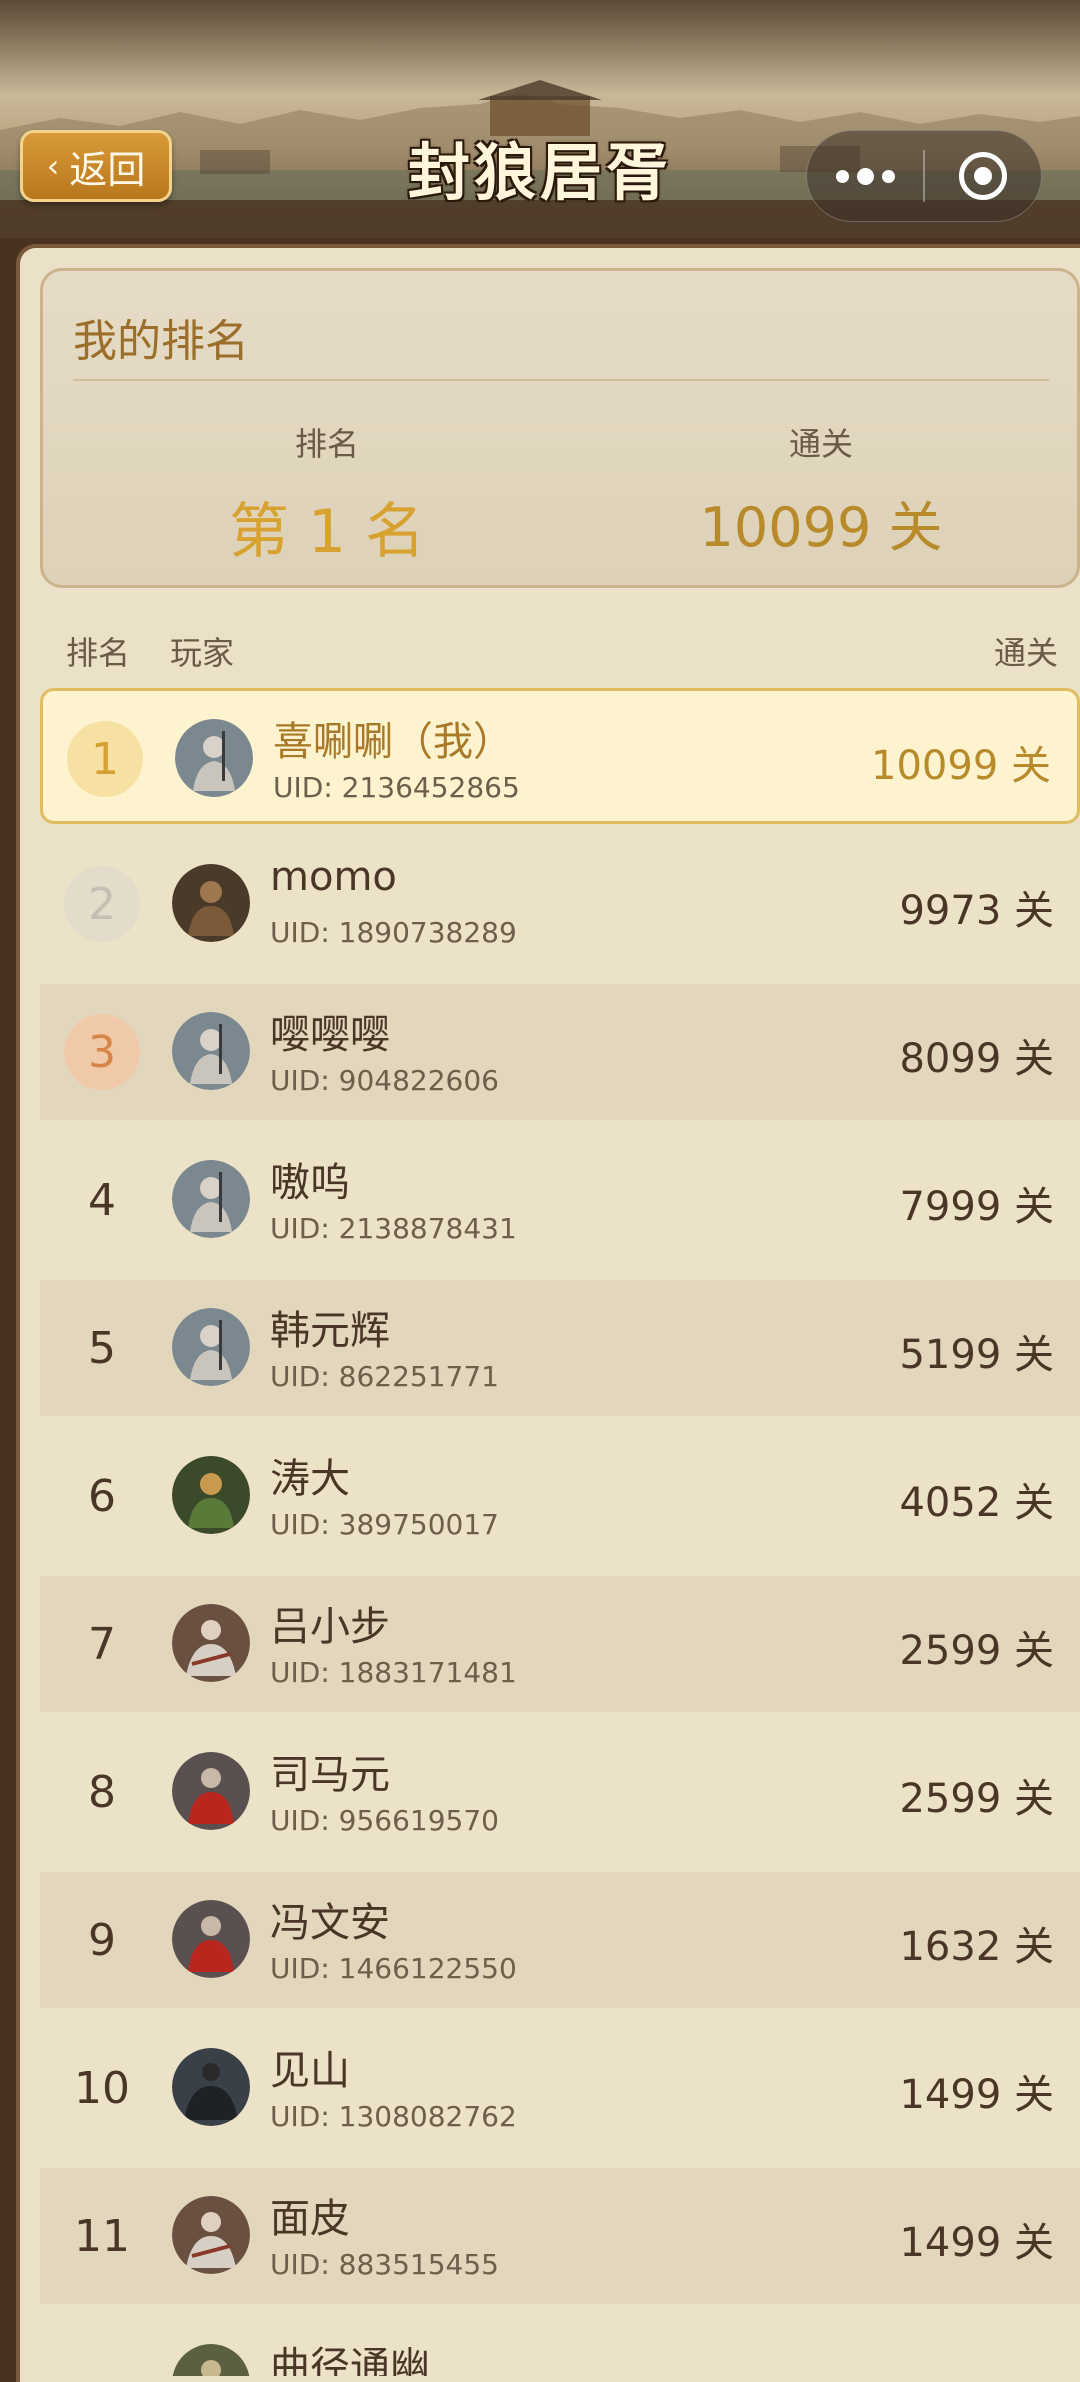 The height and width of the screenshot is (2382, 1080). Describe the element at coordinates (384, 1080) in the screenshot. I see `player-uid: UID: 904822606` at that location.